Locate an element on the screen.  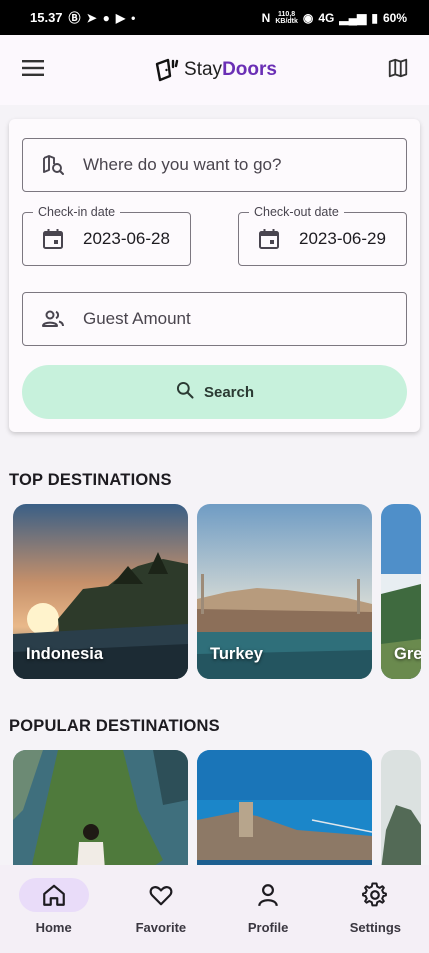
youtube-icon: ▶ is located at coordinates (120, 17).